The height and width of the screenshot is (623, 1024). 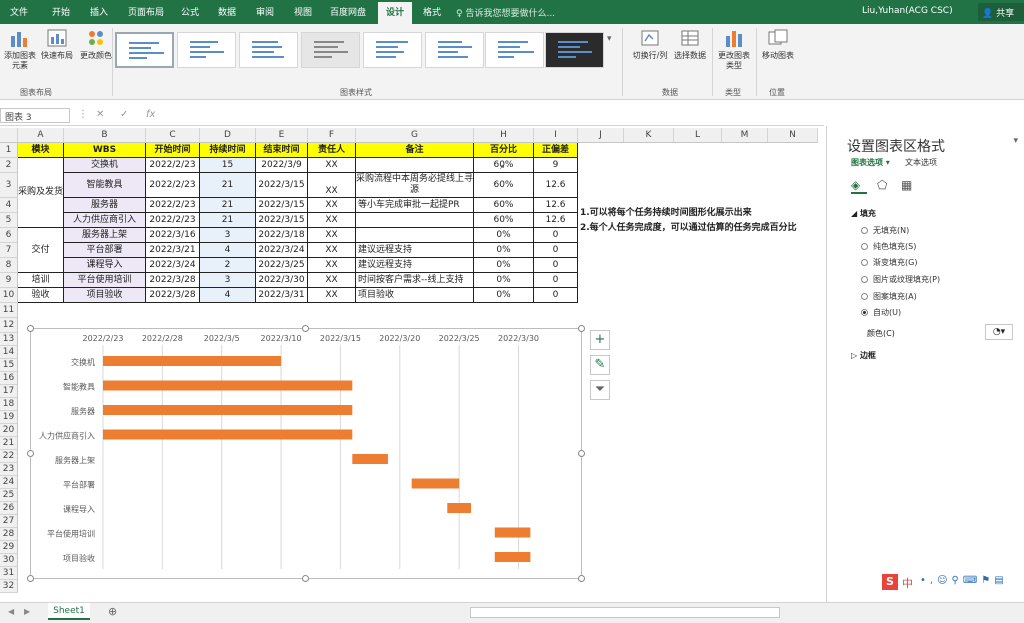 I want to click on row-header: 27, so click(x=9, y=521).